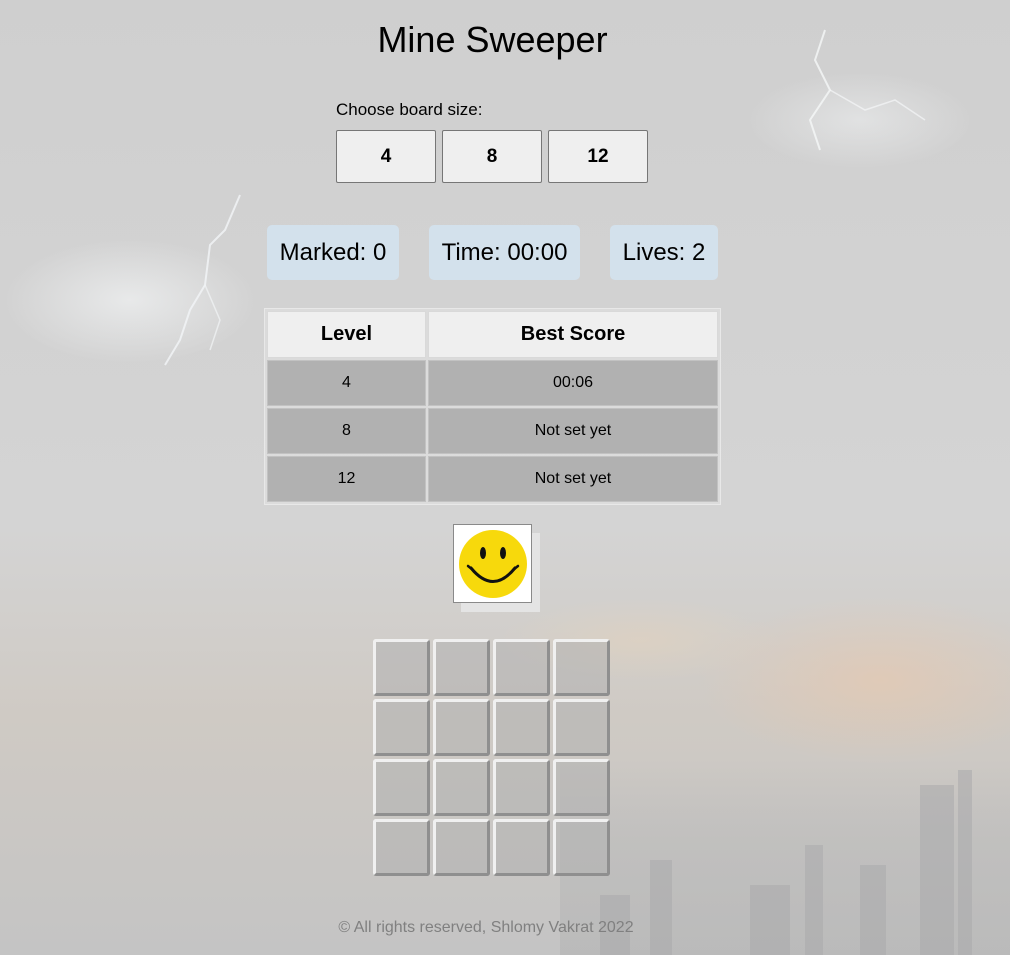 Image resolution: width=1010 pixels, height=955 pixels. Describe the element at coordinates (504, 252) in the screenshot. I see `timer: Time: 00:00` at that location.